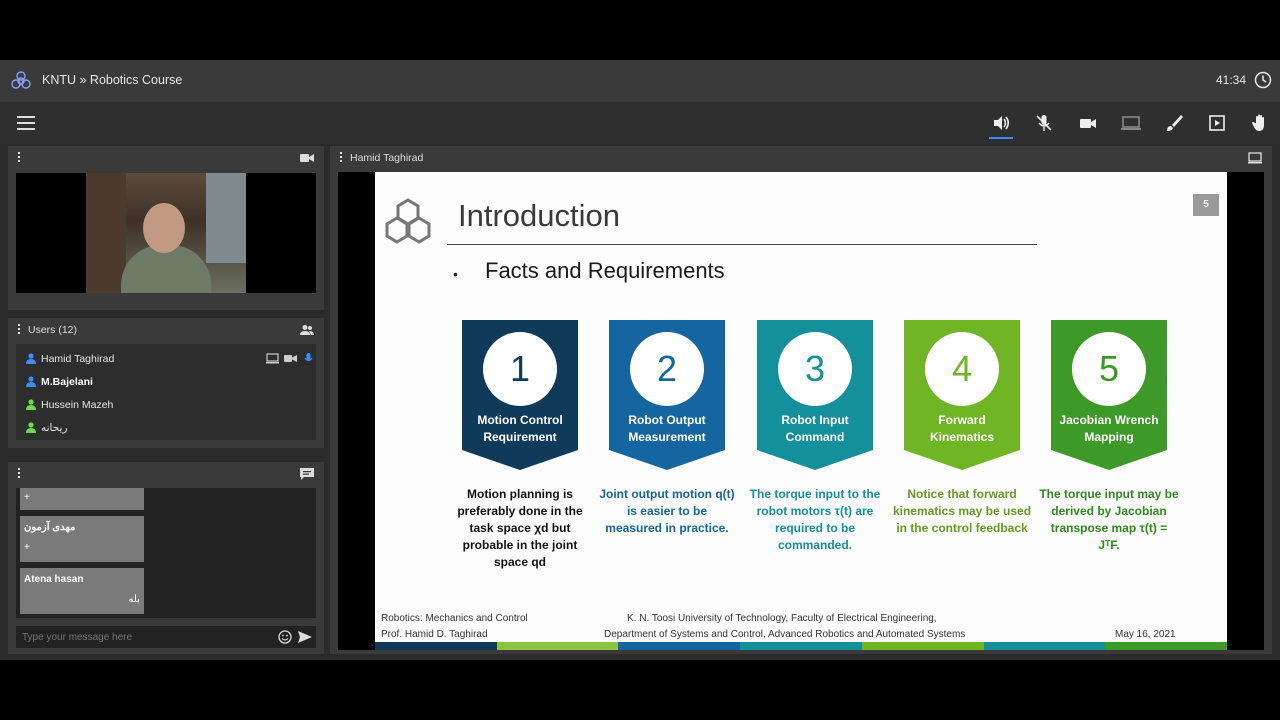  What do you see at coordinates (54, 579) in the screenshot?
I see `message-author: Atena hasan` at bounding box center [54, 579].